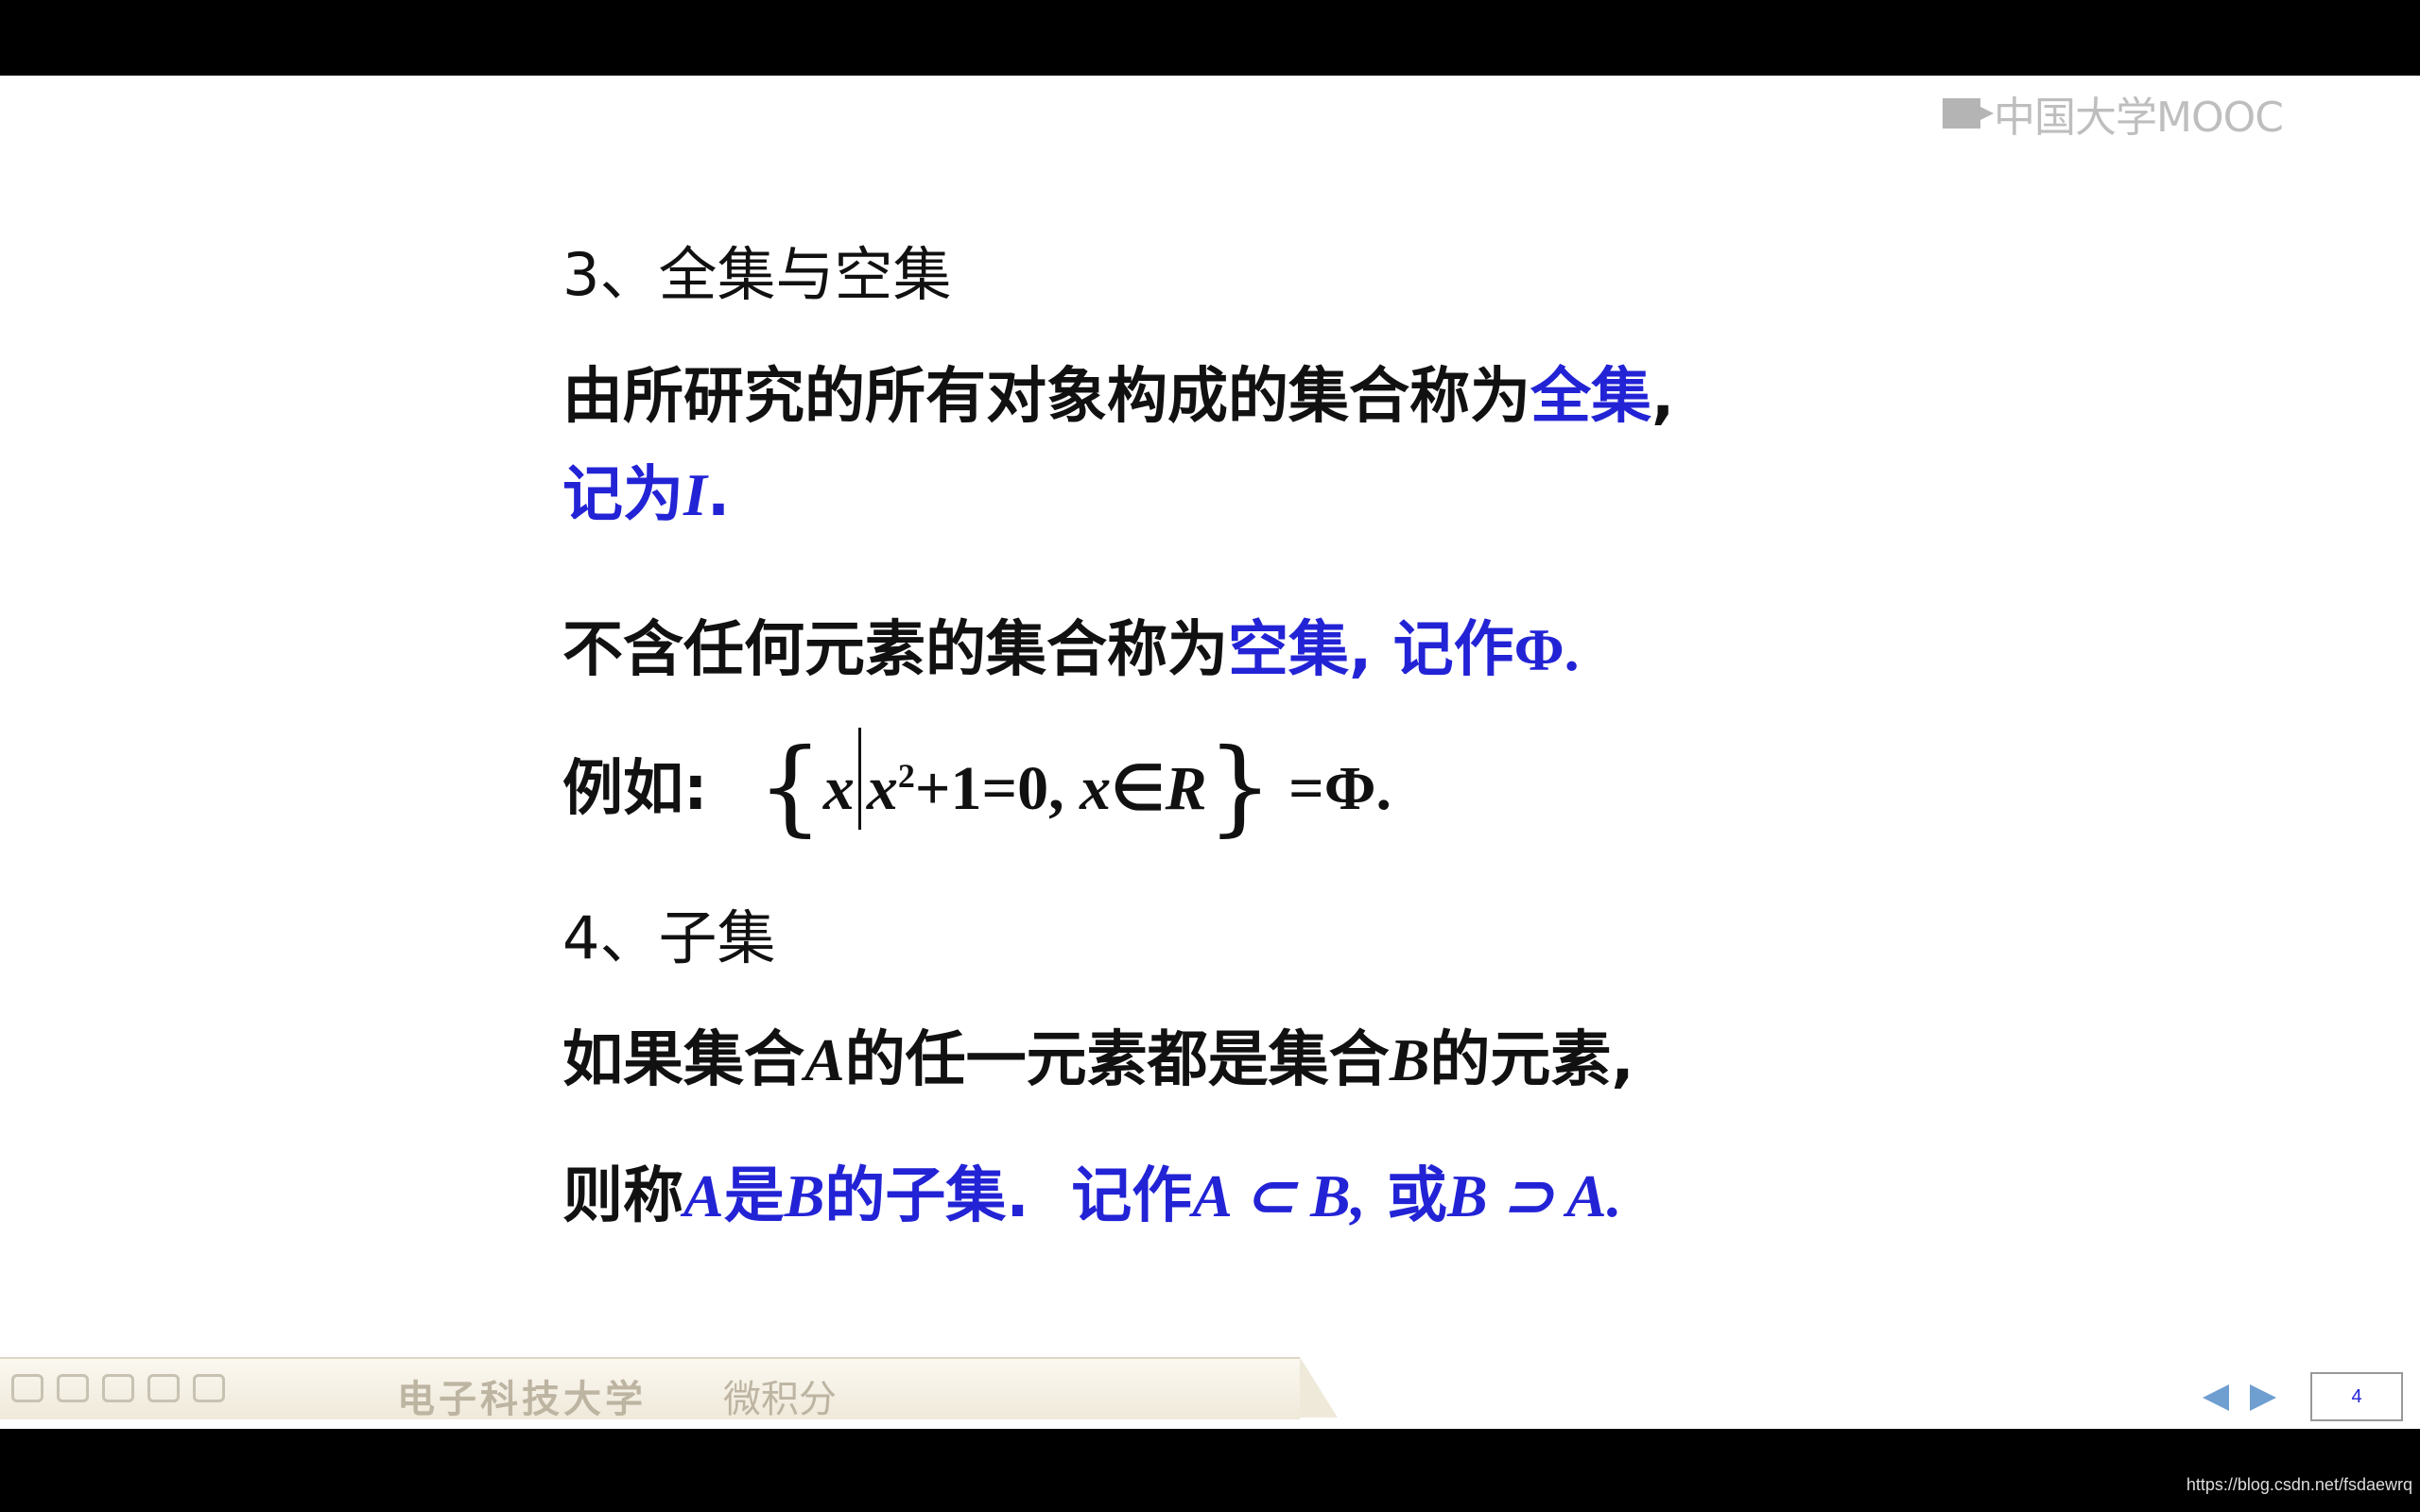 The width and height of the screenshot is (2420, 1512). What do you see at coordinates (859, 779) in the screenshot?
I see `set-builder-bar` at bounding box center [859, 779].